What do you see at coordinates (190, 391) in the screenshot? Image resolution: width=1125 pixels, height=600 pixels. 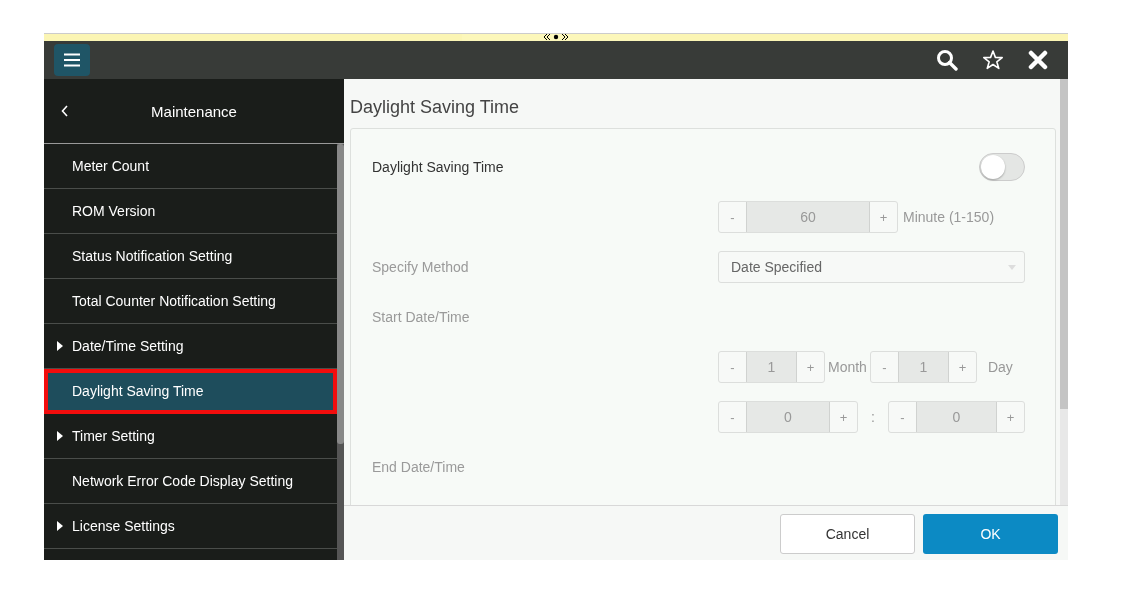 I see `sidebar-item: Daylight Saving Time` at bounding box center [190, 391].